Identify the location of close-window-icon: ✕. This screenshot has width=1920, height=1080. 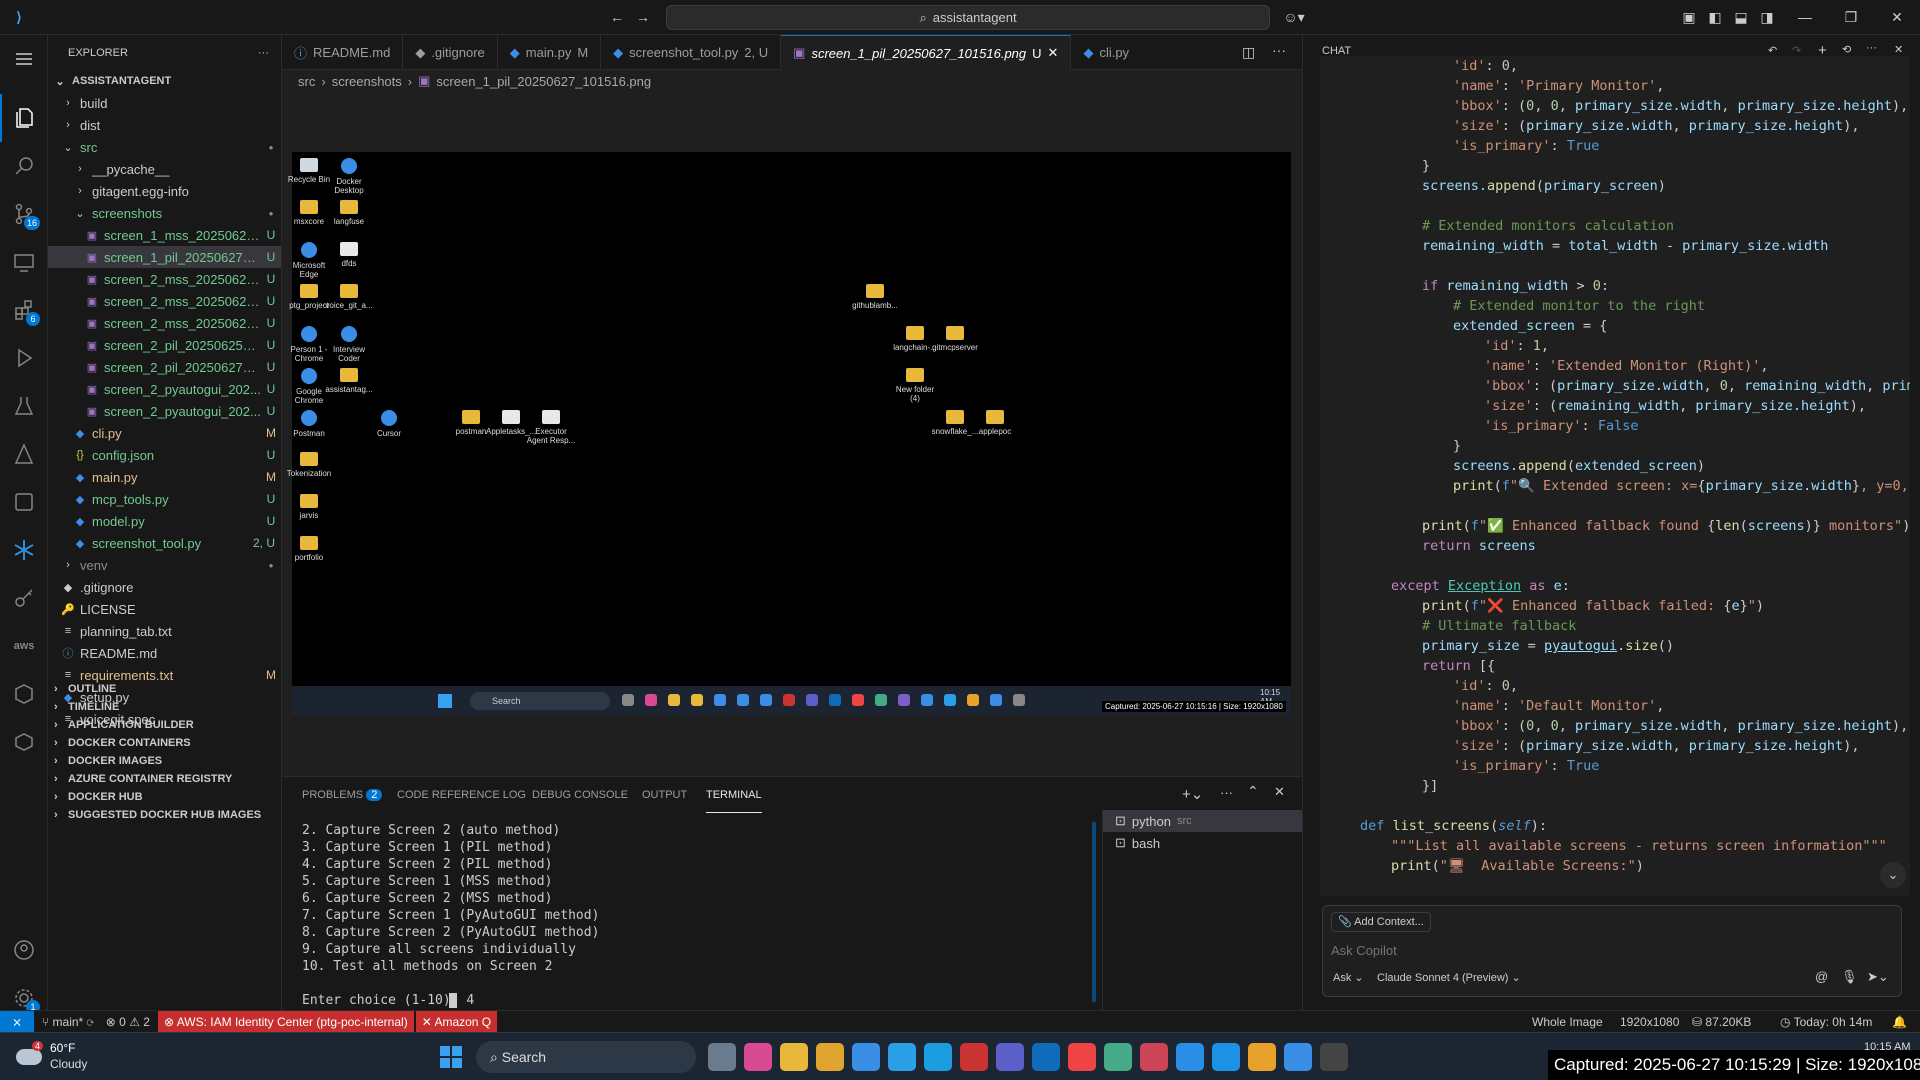
(1897, 17).